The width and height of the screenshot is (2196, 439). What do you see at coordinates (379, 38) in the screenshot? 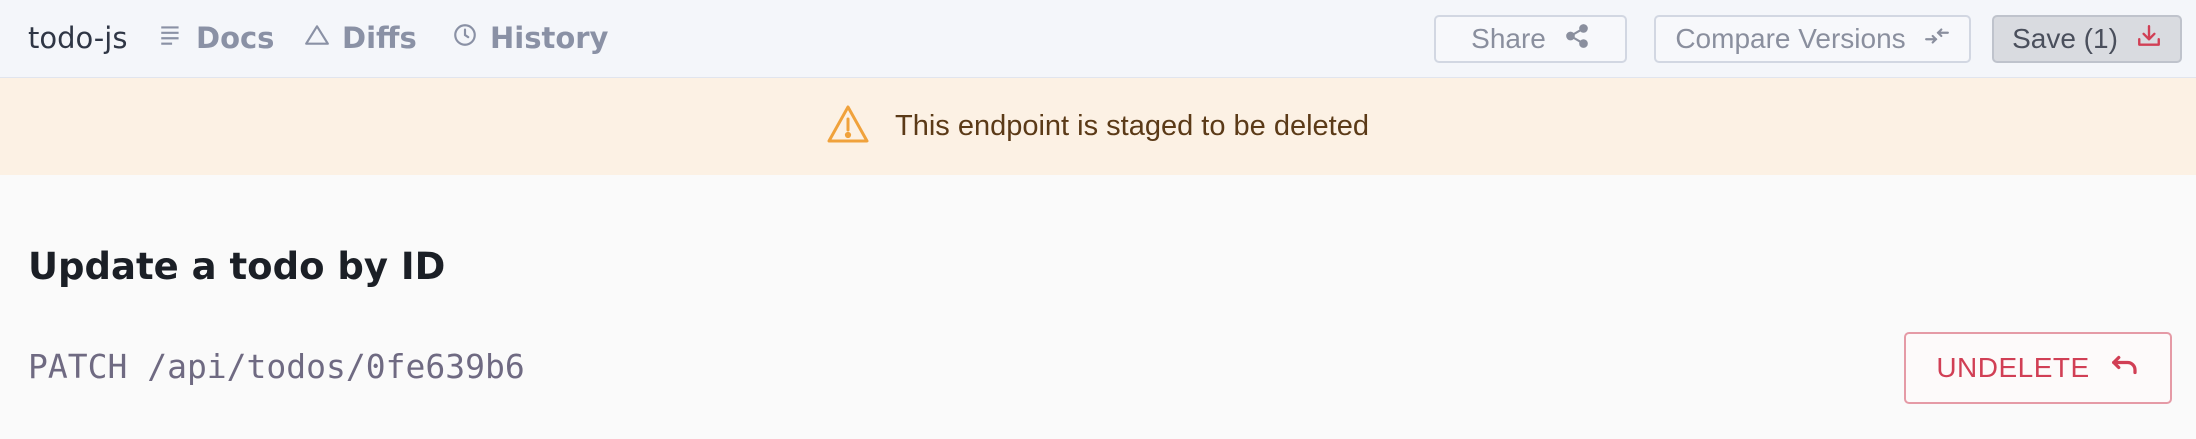
I see `nav-diffs-label: Diffs` at bounding box center [379, 38].